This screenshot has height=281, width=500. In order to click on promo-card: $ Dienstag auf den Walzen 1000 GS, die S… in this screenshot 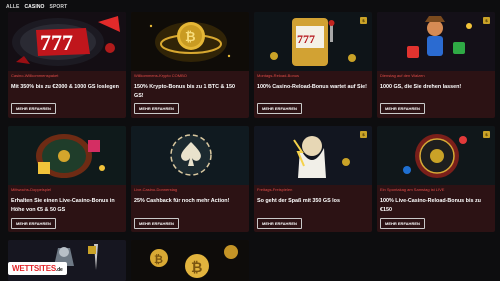, I will do `click(436, 65)`.